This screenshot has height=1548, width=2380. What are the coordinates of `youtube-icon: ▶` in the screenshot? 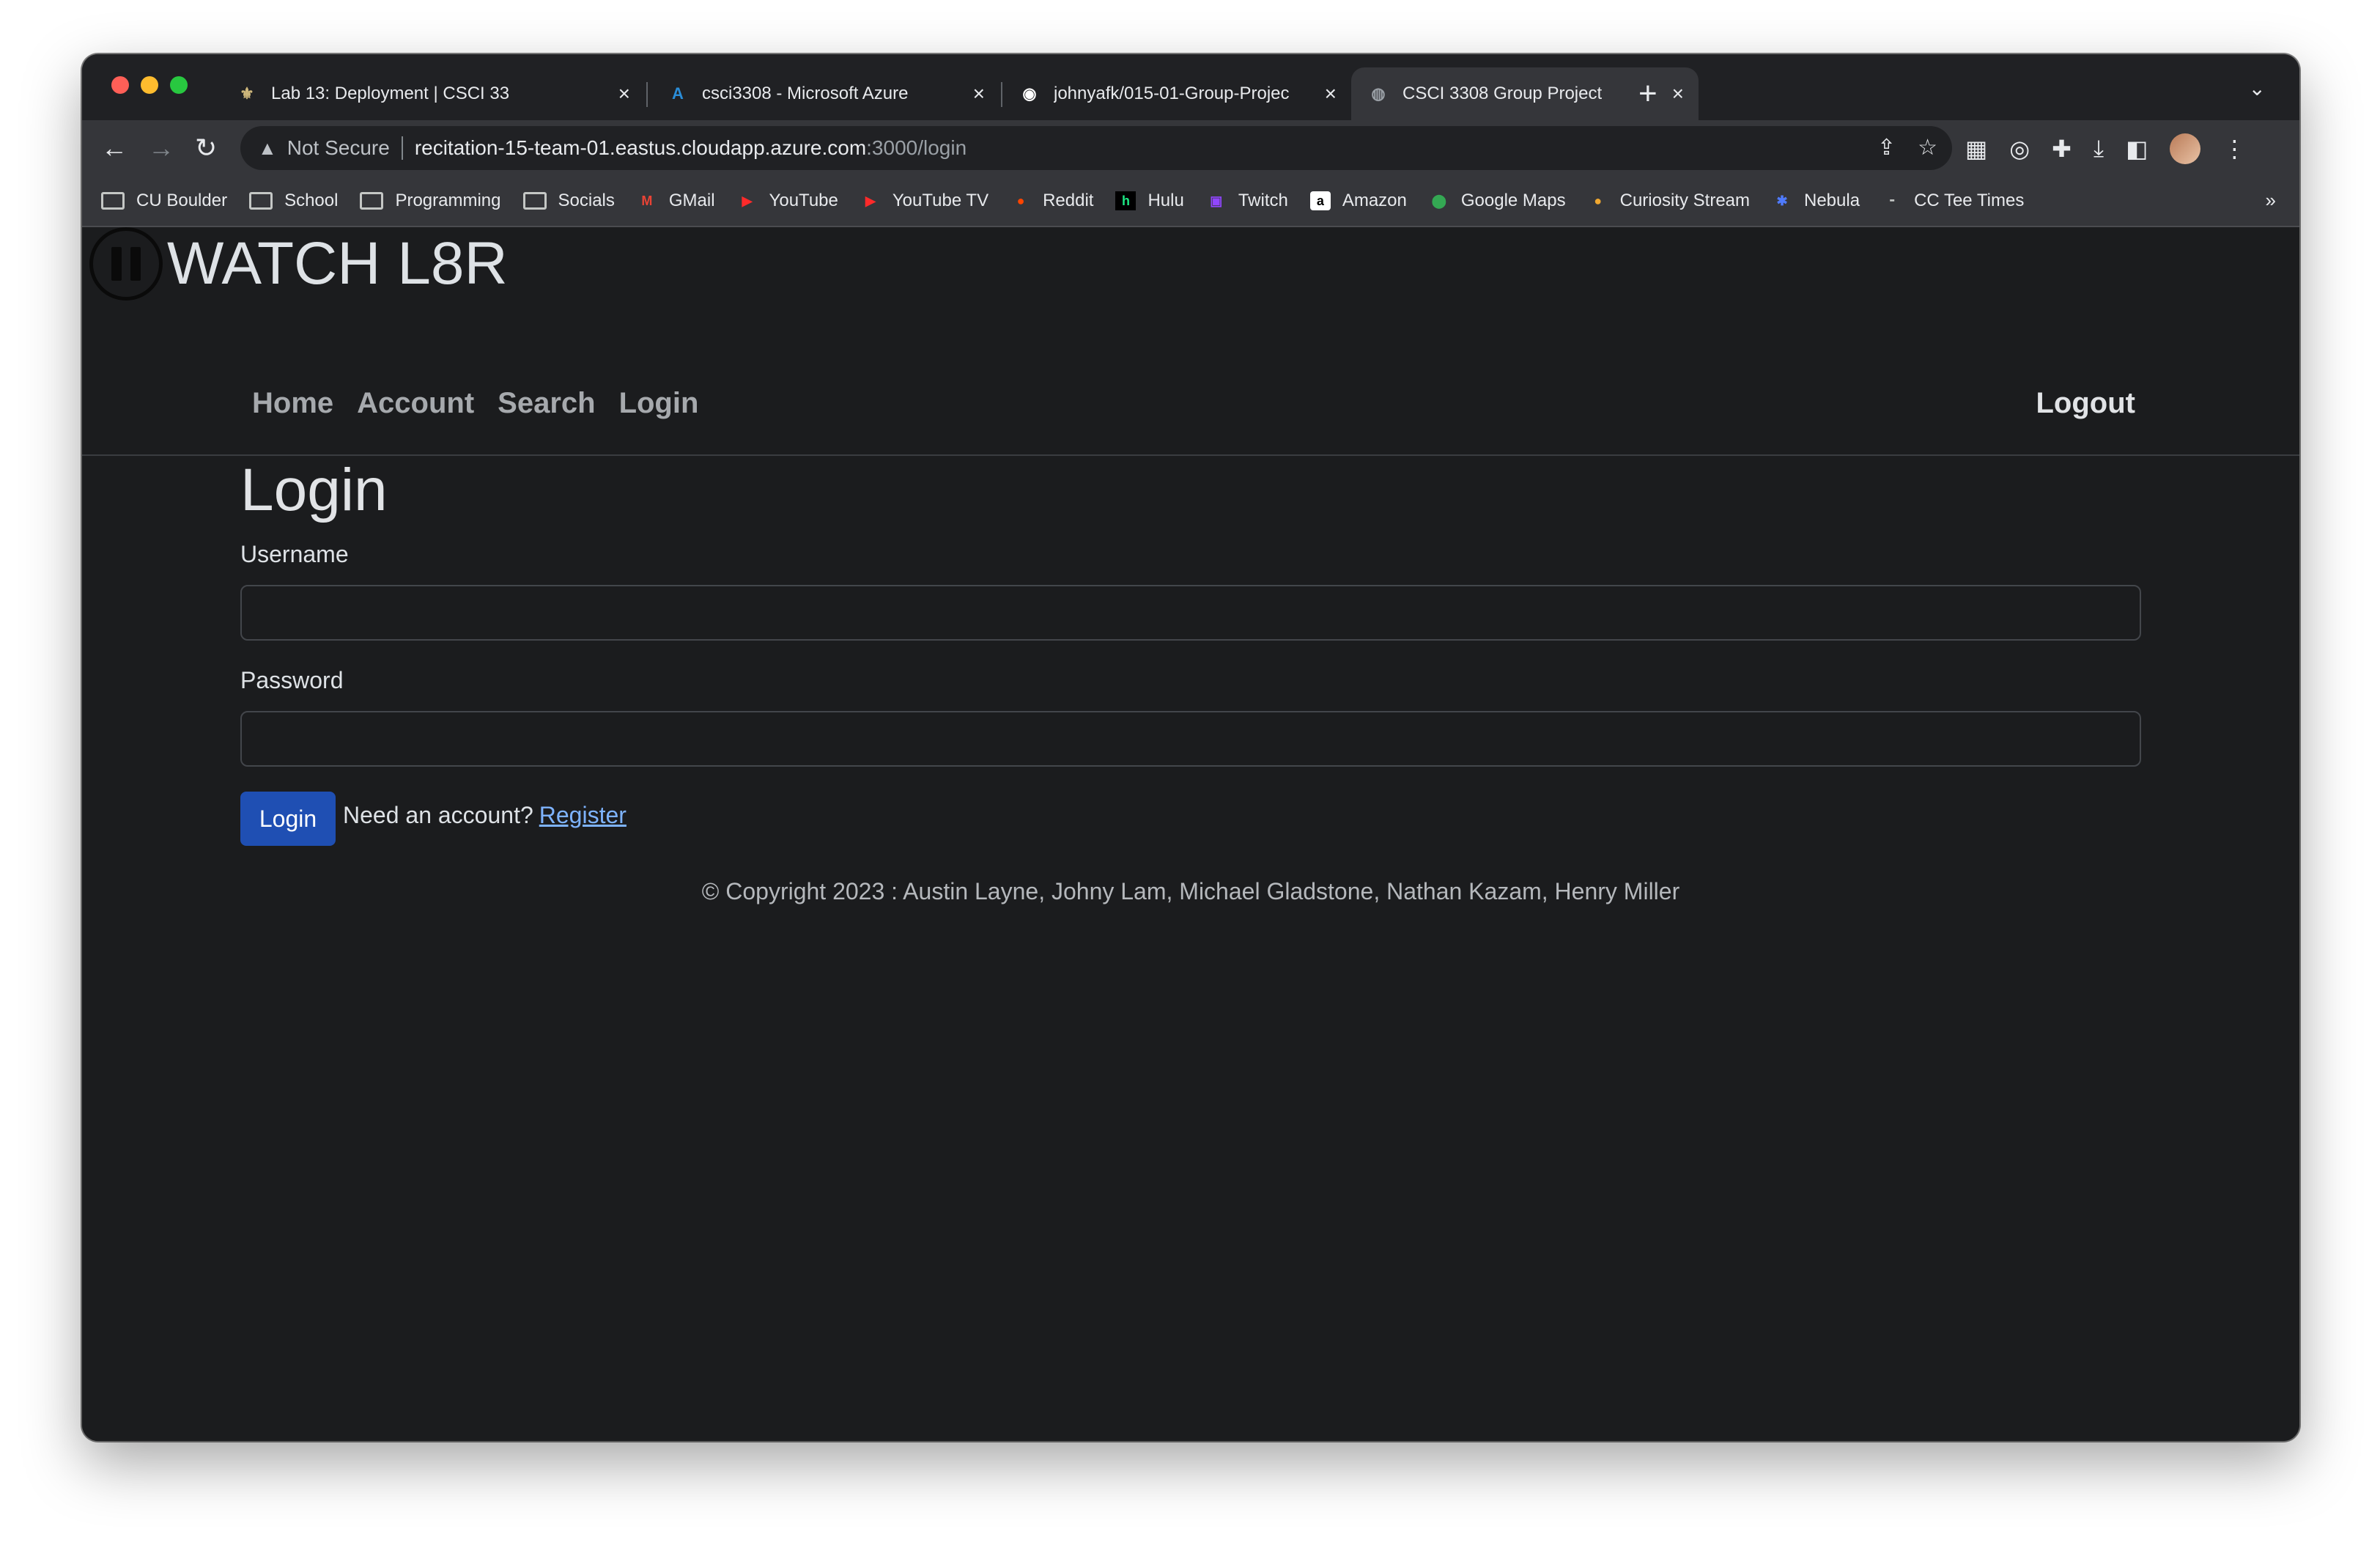 It's located at (747, 200).